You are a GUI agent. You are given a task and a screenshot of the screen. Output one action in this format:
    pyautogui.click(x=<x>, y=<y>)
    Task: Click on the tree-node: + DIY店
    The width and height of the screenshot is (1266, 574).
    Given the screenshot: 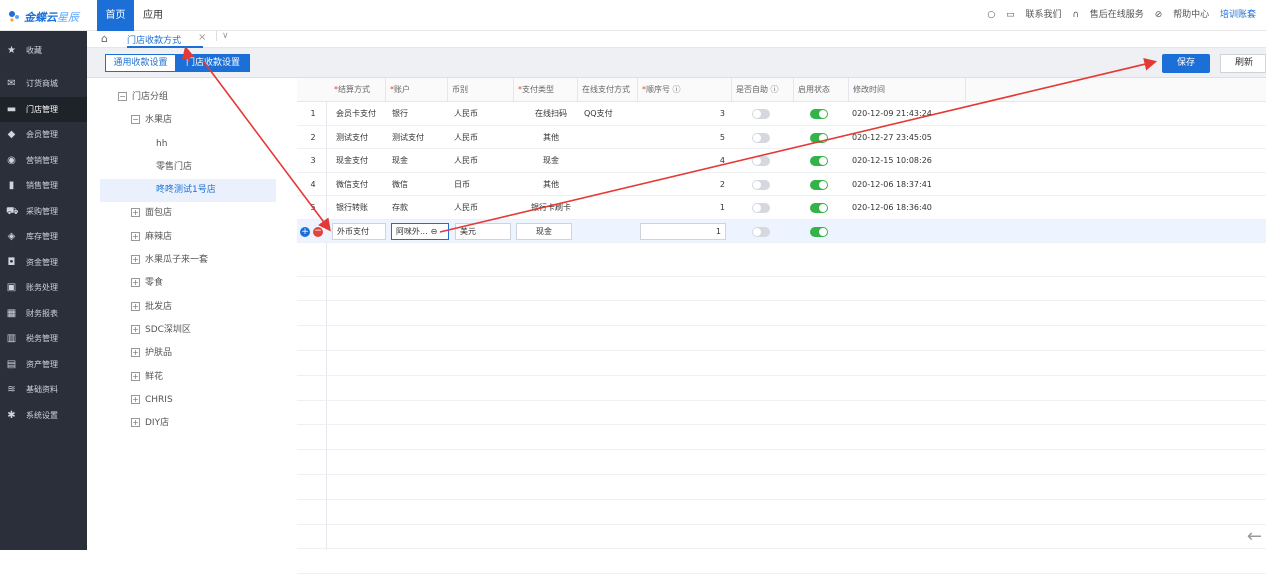 What is the action you would take?
    pyautogui.click(x=188, y=423)
    